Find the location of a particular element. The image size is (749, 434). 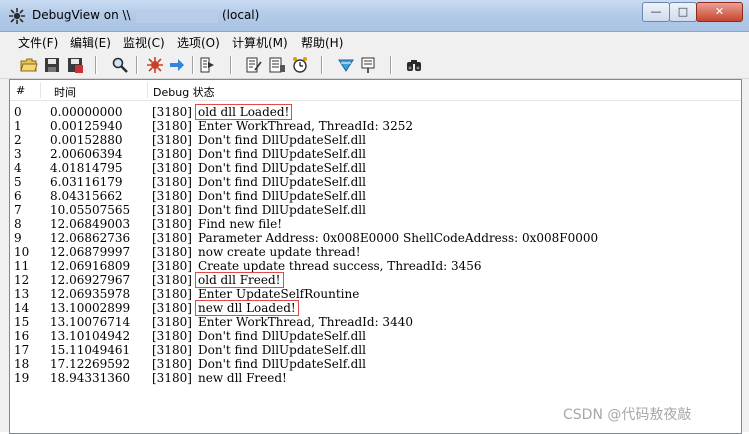

row-time: 12.06862736 is located at coordinates (90, 238).